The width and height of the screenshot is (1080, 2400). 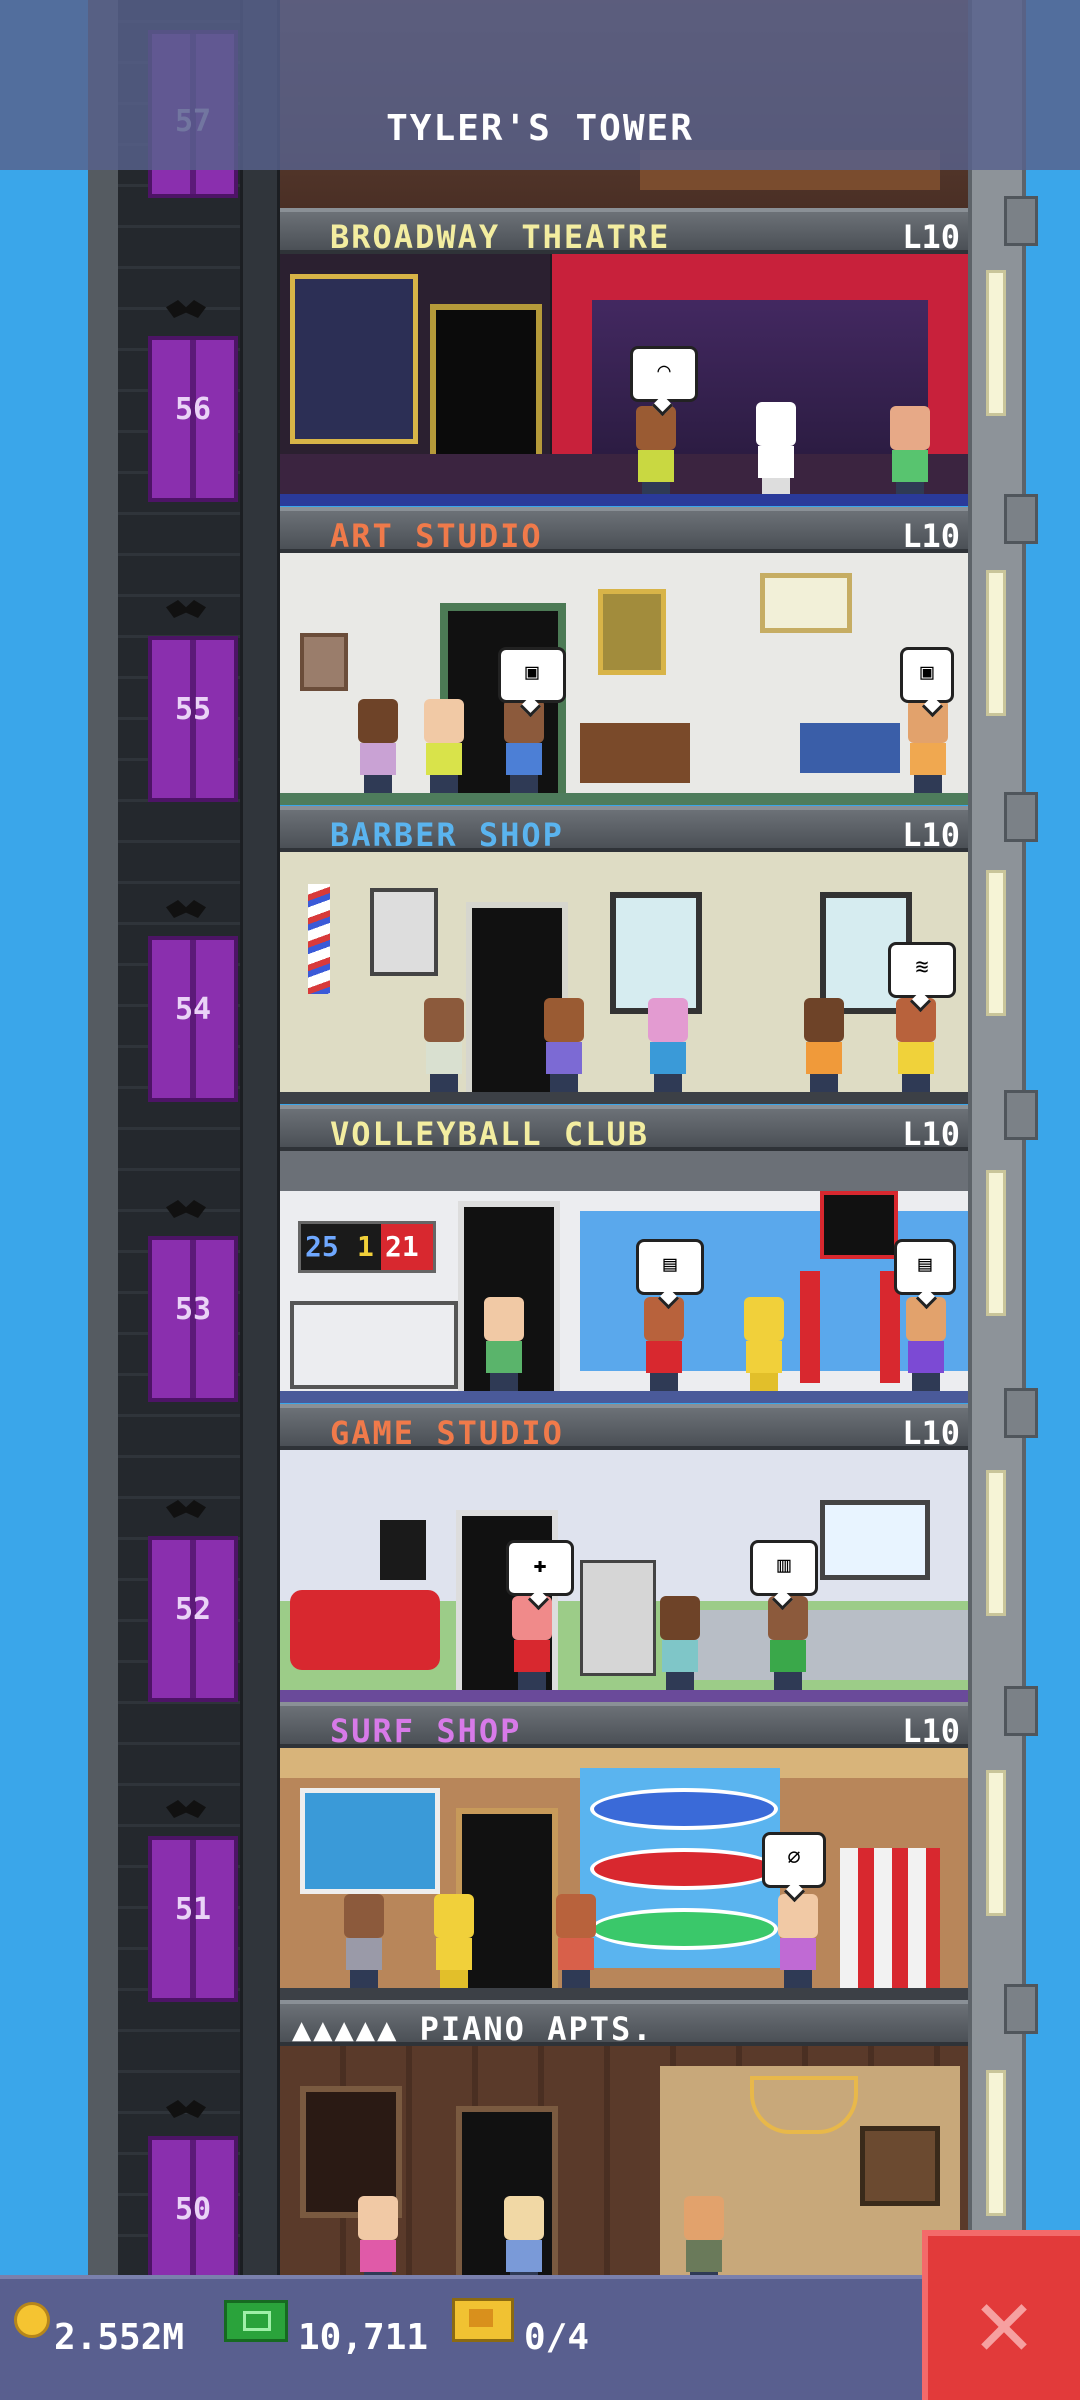 I want to click on theatre-seats, so click(x=624, y=474).